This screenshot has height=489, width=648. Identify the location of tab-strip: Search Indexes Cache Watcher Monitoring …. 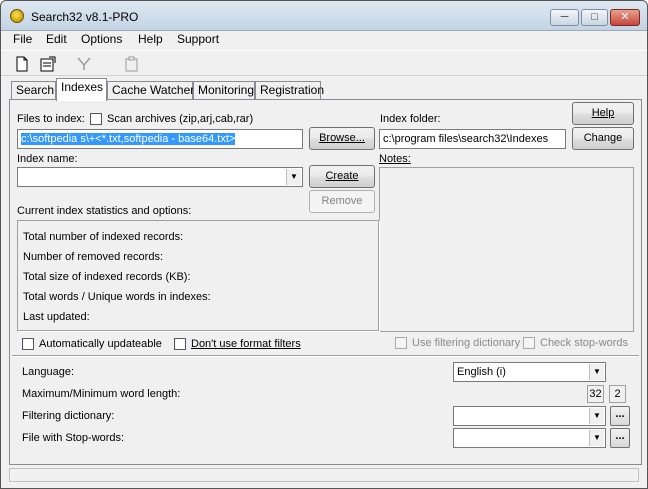
(324, 89).